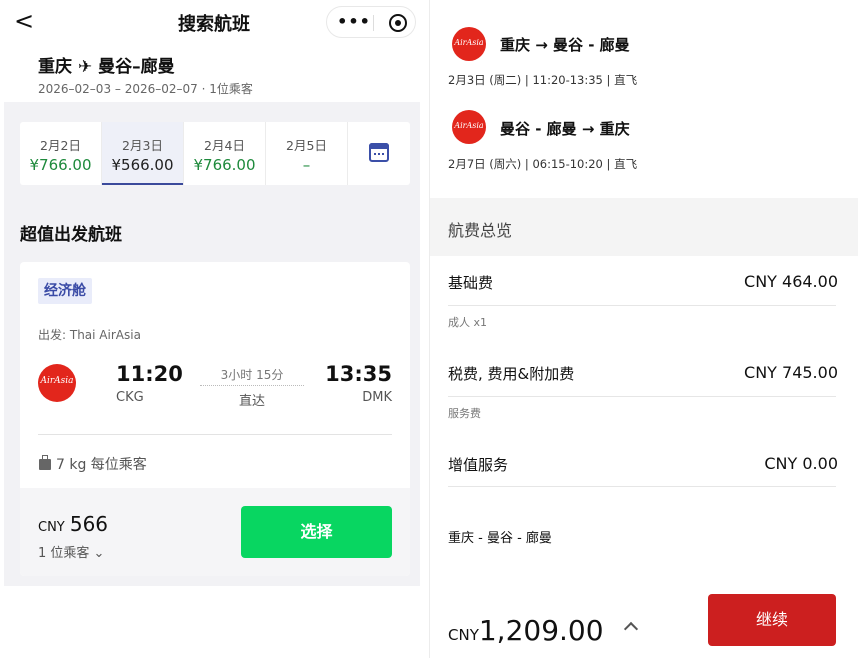 This screenshot has width=858, height=658. I want to click on total-price: CNY1,209.00, so click(526, 630).